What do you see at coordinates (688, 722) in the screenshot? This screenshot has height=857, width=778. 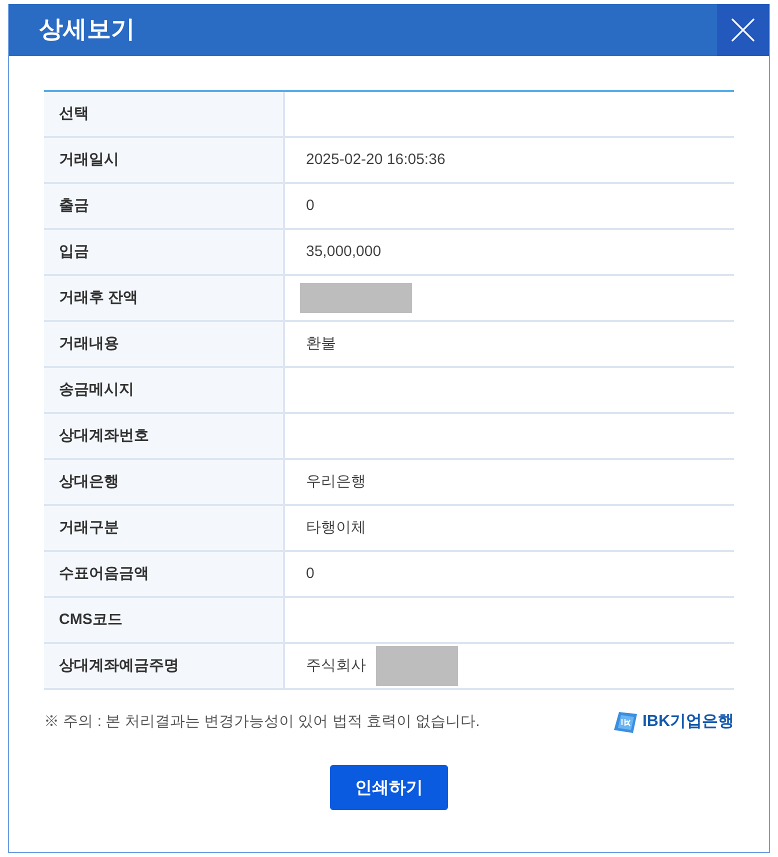 I see `bank-logo-text: IBK기업은행` at bounding box center [688, 722].